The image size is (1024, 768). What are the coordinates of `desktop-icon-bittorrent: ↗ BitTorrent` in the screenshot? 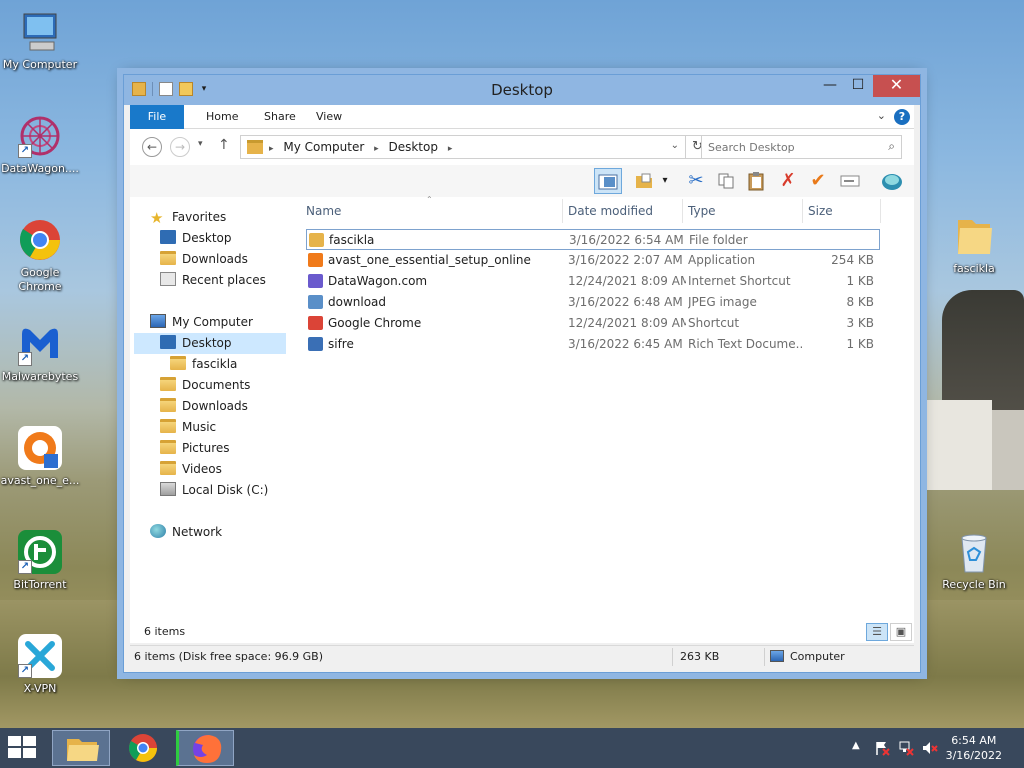 It's located at (40, 560).